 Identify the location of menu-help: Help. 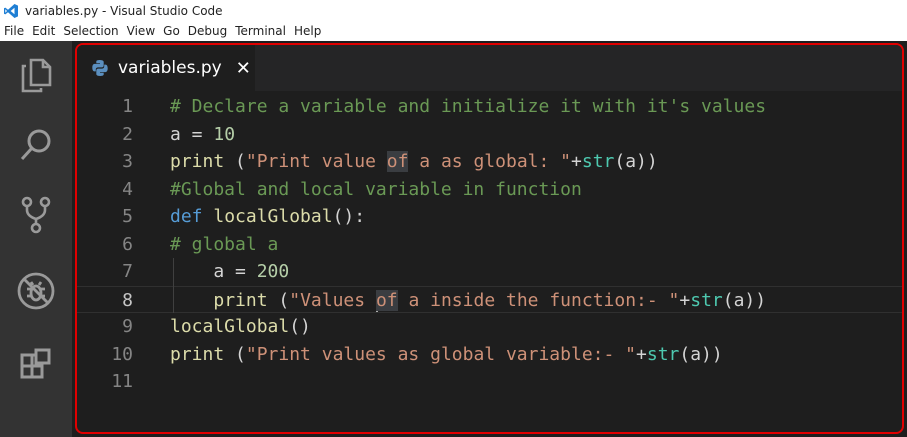
(307, 31).